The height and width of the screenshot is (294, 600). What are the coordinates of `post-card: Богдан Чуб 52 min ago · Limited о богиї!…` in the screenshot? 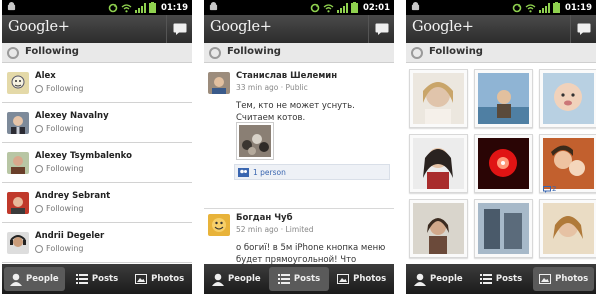 It's located at (299, 243).